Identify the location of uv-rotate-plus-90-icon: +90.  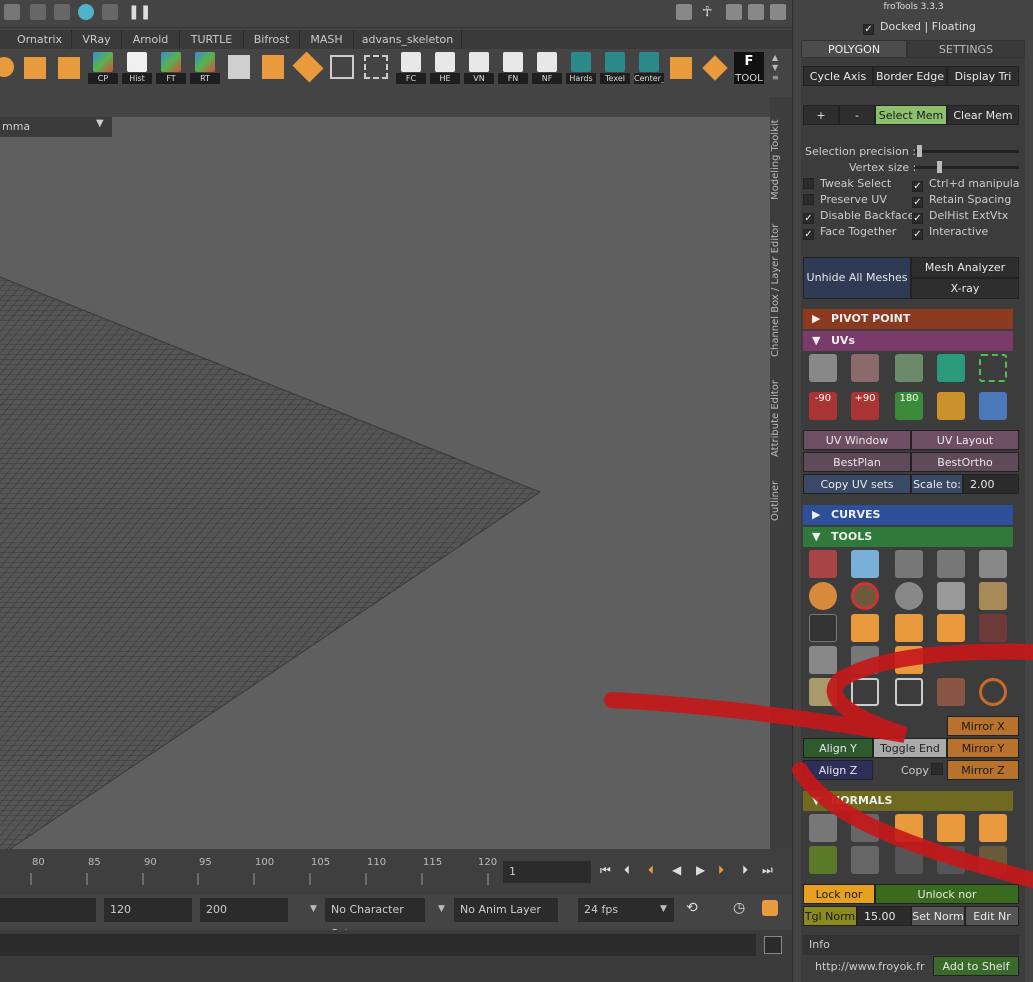
(865, 406).